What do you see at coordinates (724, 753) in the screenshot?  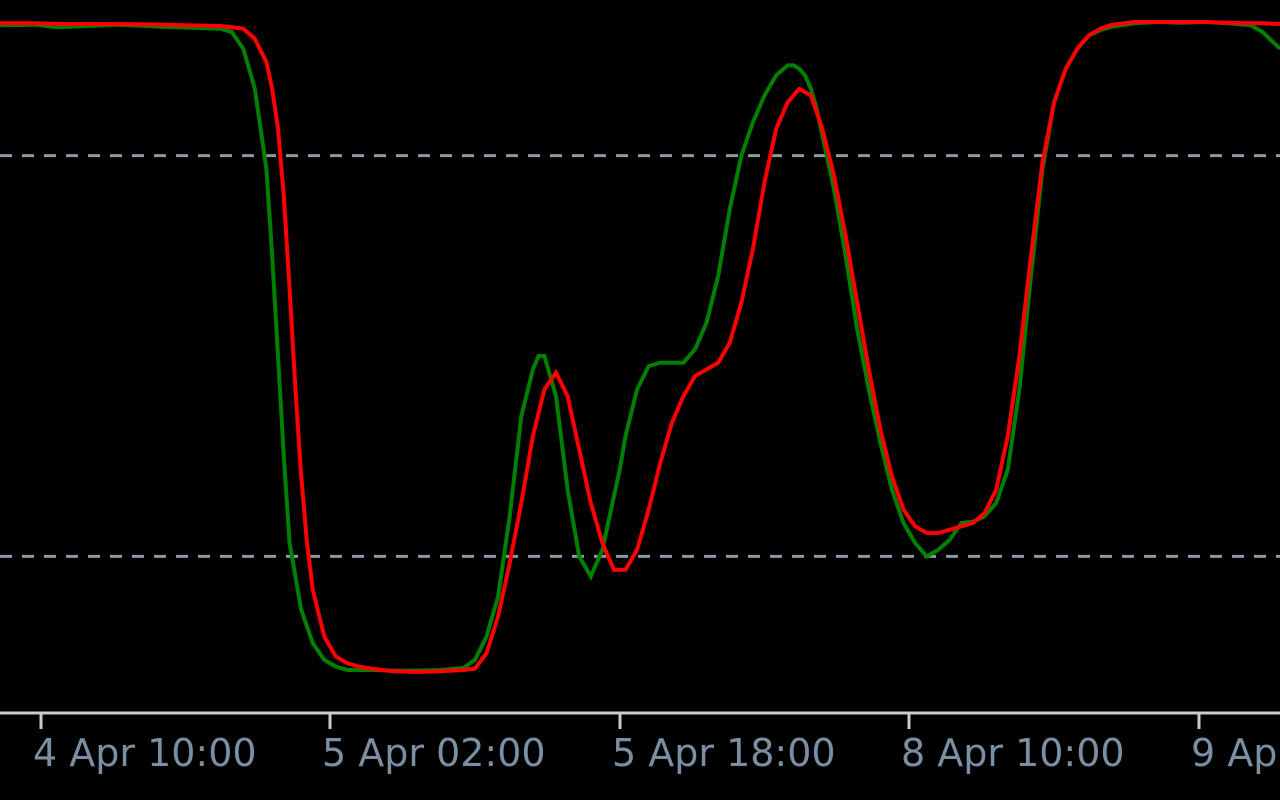 I see `x-tick-label-3: 5 Apr 18:00` at bounding box center [724, 753].